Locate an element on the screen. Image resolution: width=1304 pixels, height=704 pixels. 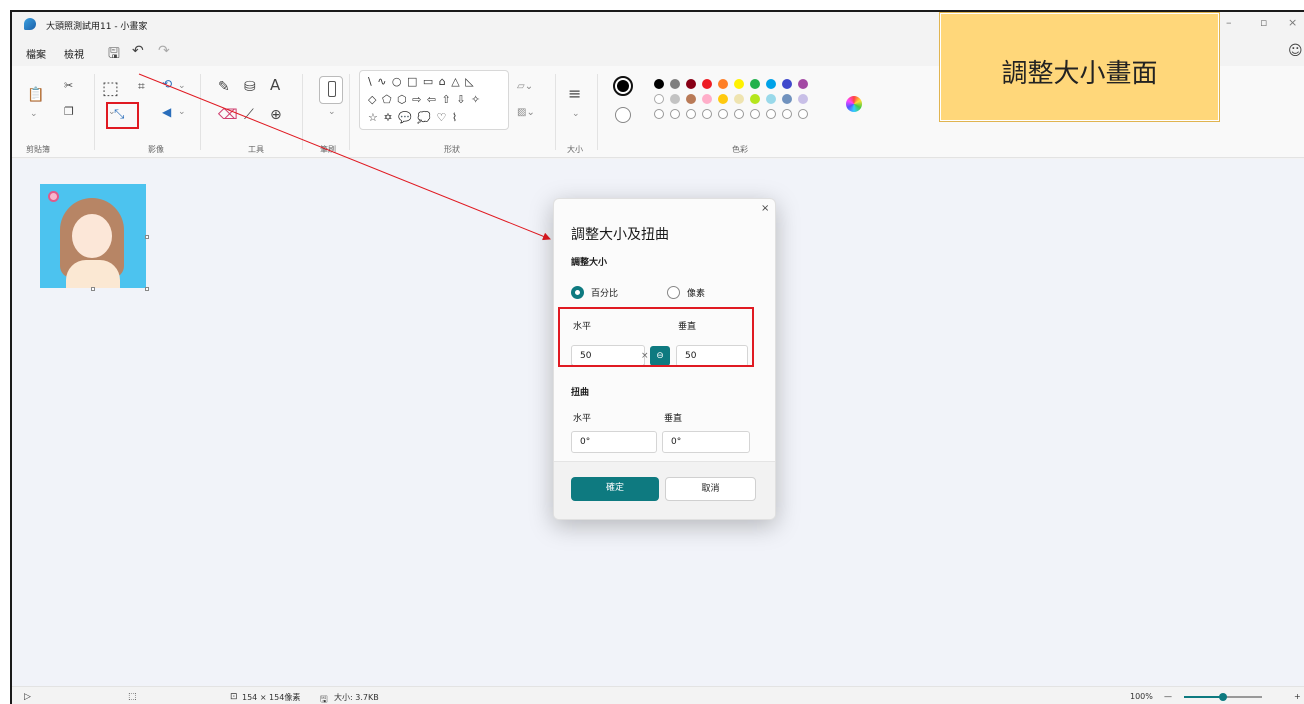
dialog-title: 調整大小及扭曲 is located at coordinates (620, 235).